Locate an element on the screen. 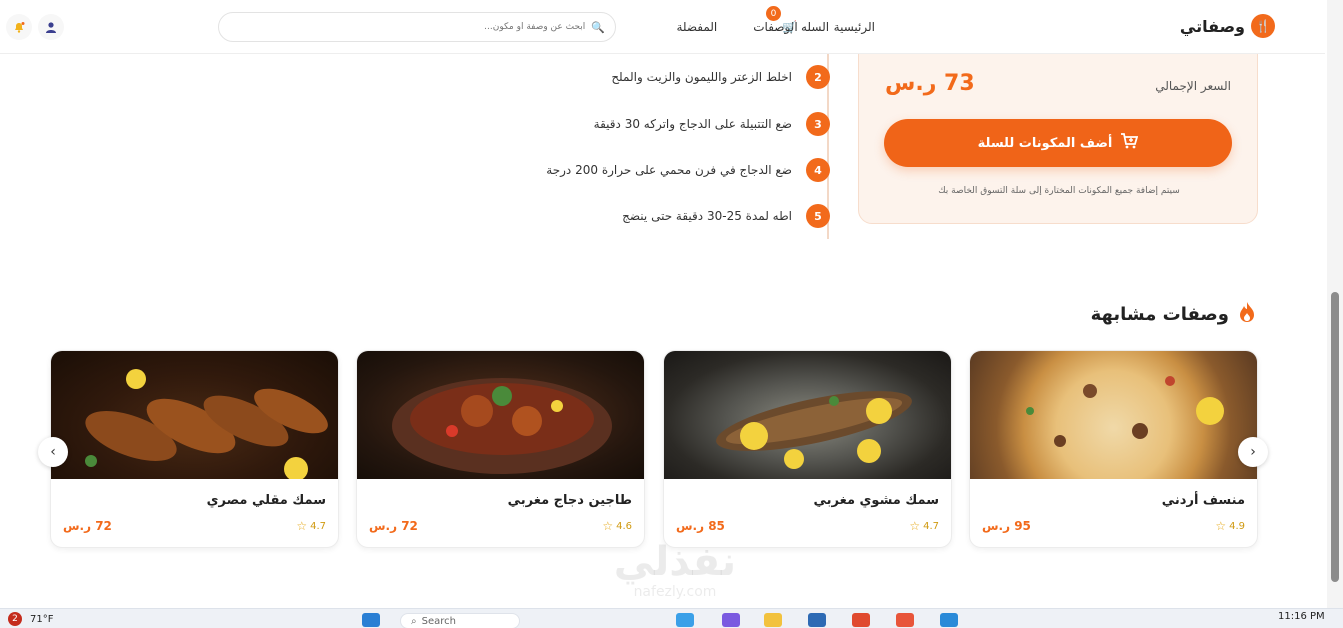 This screenshot has height=628, width=1343. copilot-icon is located at coordinates (731, 620).